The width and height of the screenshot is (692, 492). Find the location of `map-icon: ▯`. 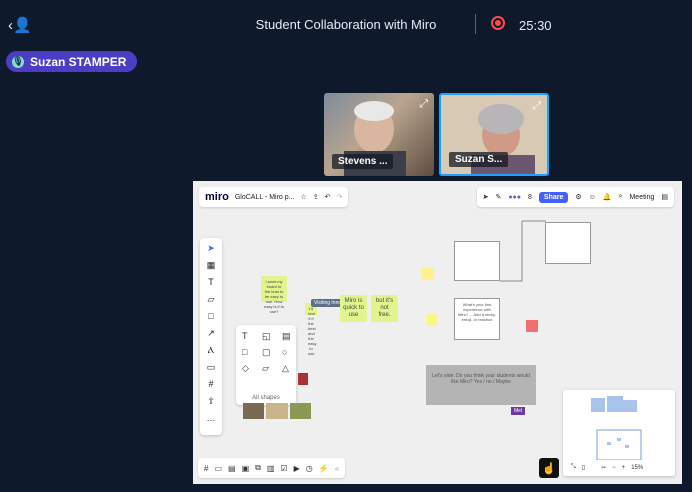

map-icon: ▯ is located at coordinates (583, 467).